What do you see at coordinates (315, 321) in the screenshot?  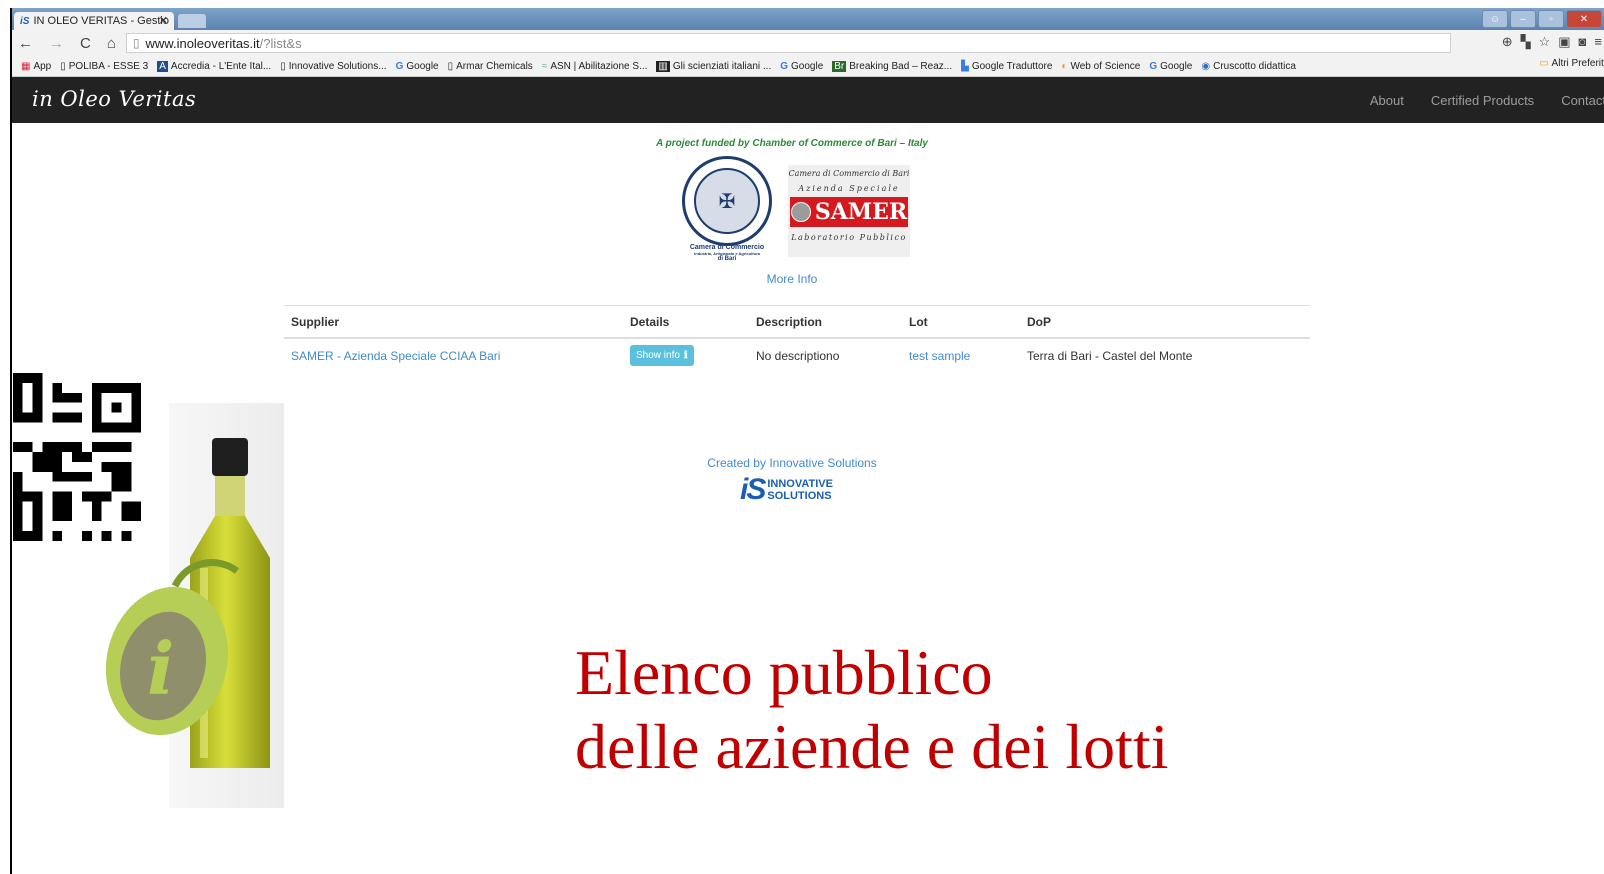 I see `header-supplier: Supplier` at bounding box center [315, 321].